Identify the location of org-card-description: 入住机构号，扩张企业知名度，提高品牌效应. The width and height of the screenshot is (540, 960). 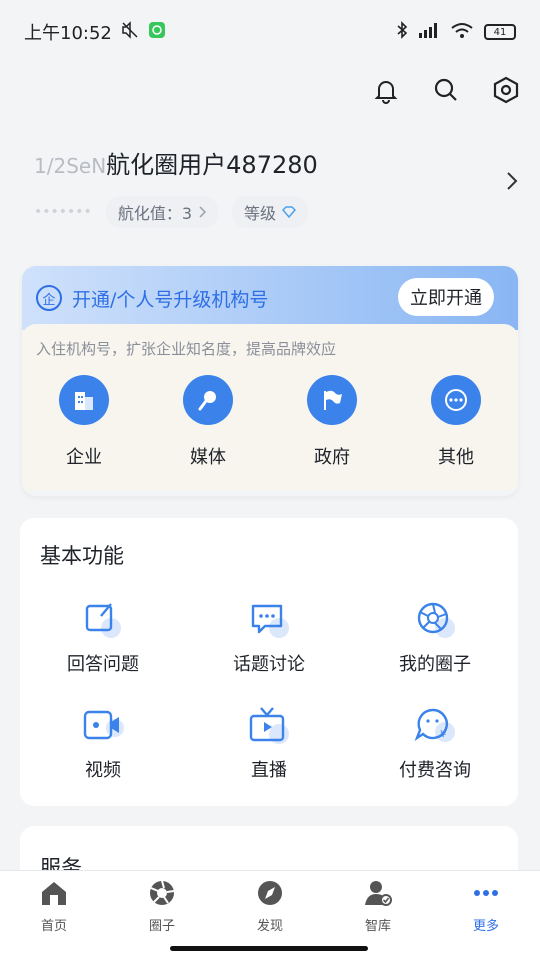
(186, 349).